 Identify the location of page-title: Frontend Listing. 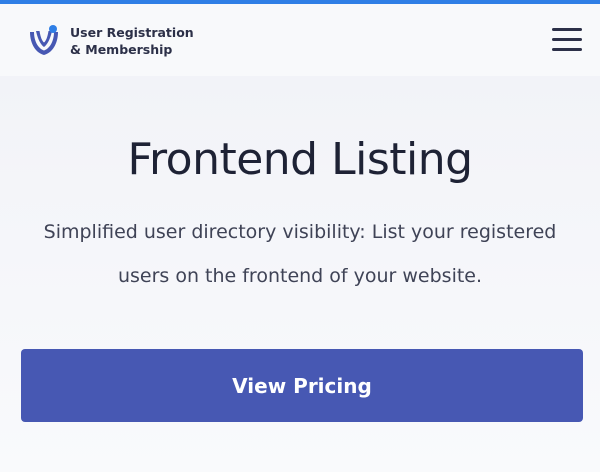
(300, 159).